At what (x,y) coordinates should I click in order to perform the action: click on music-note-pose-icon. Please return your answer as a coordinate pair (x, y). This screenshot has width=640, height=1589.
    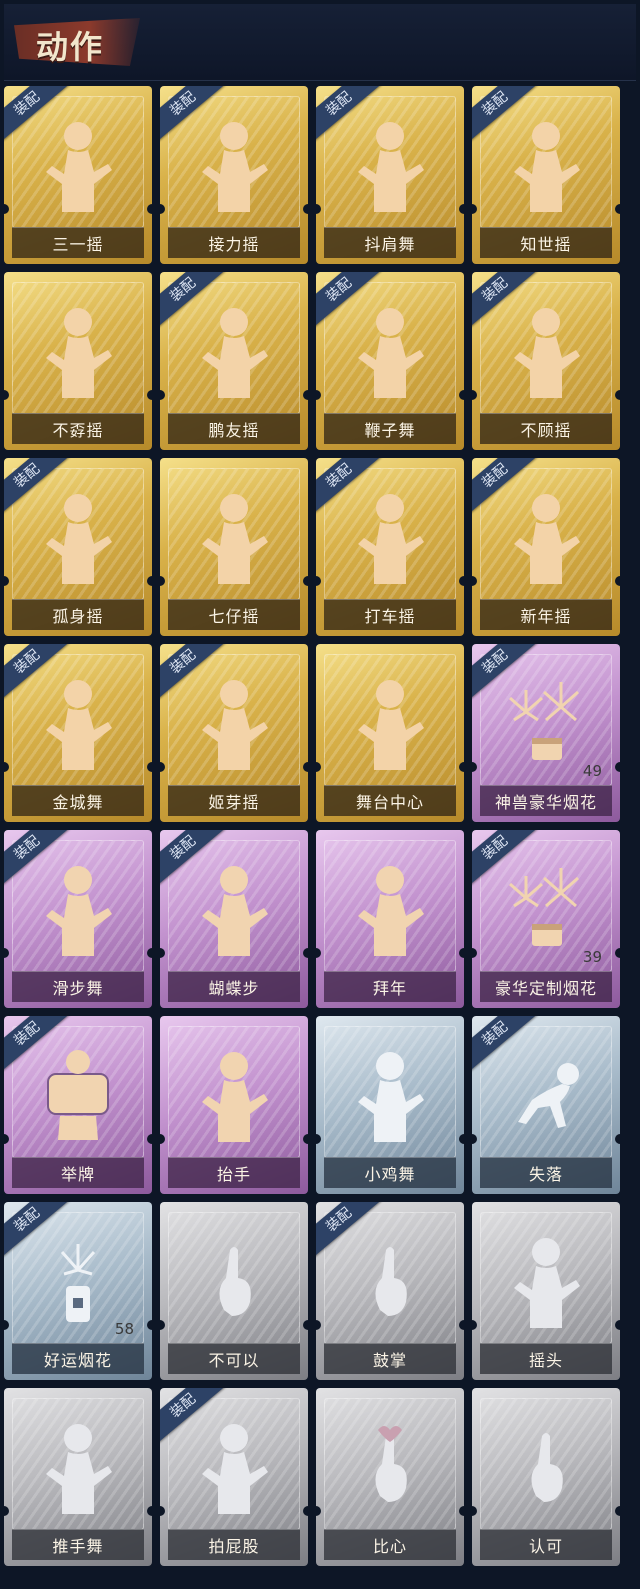
    Looking at the image, I should click on (390, 536).